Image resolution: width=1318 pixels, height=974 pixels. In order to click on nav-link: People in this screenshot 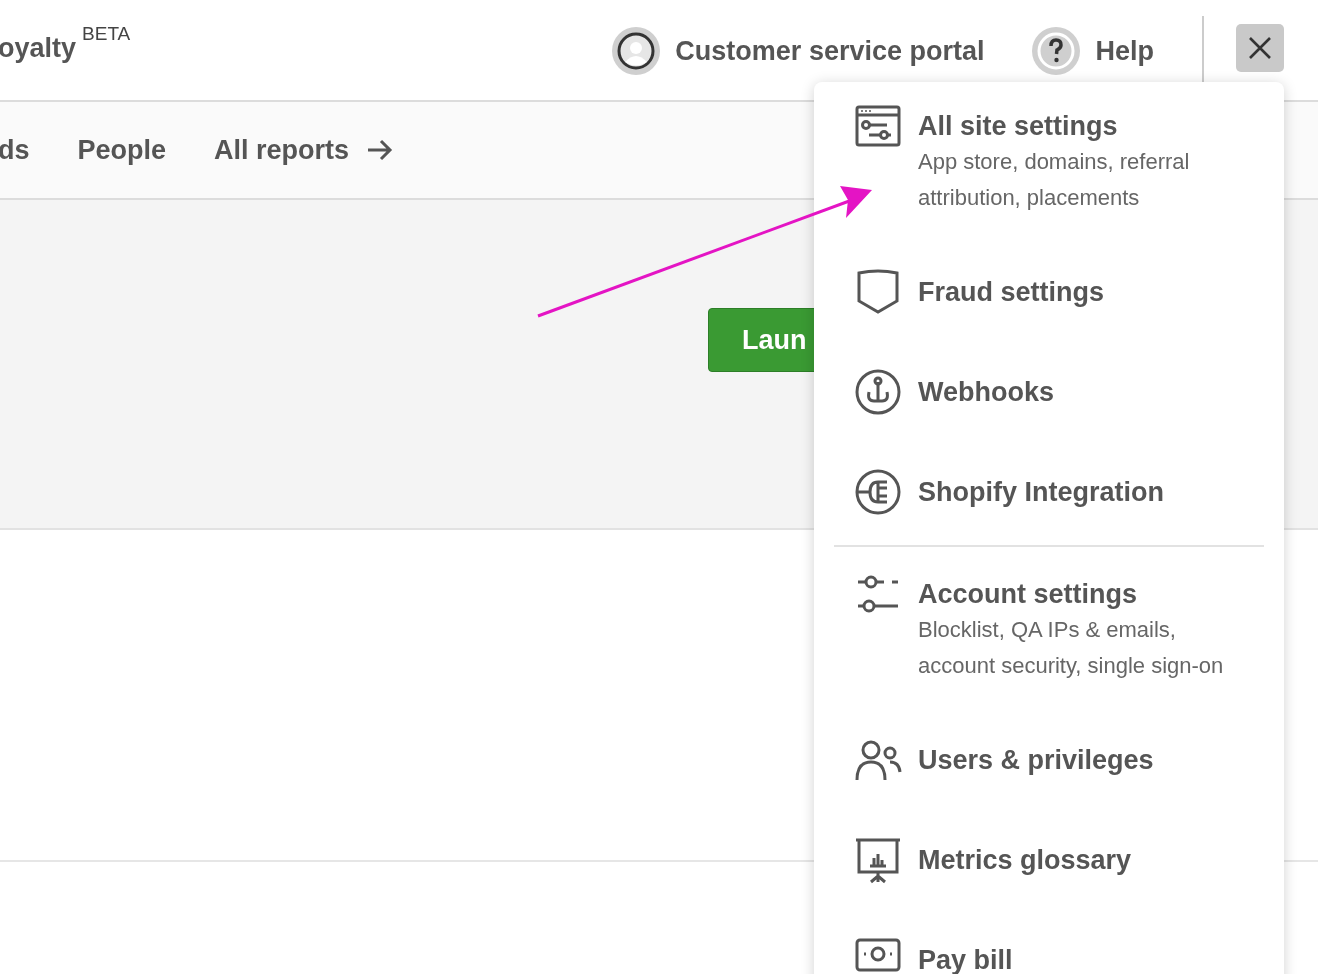, I will do `click(122, 150)`.